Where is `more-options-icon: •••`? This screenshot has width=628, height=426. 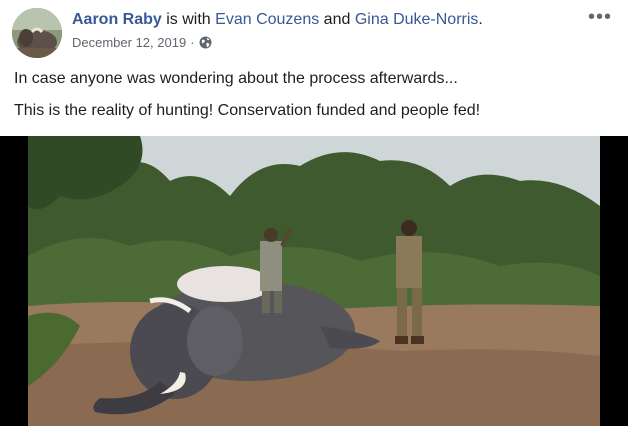
more-options-icon: ••• is located at coordinates (600, 17).